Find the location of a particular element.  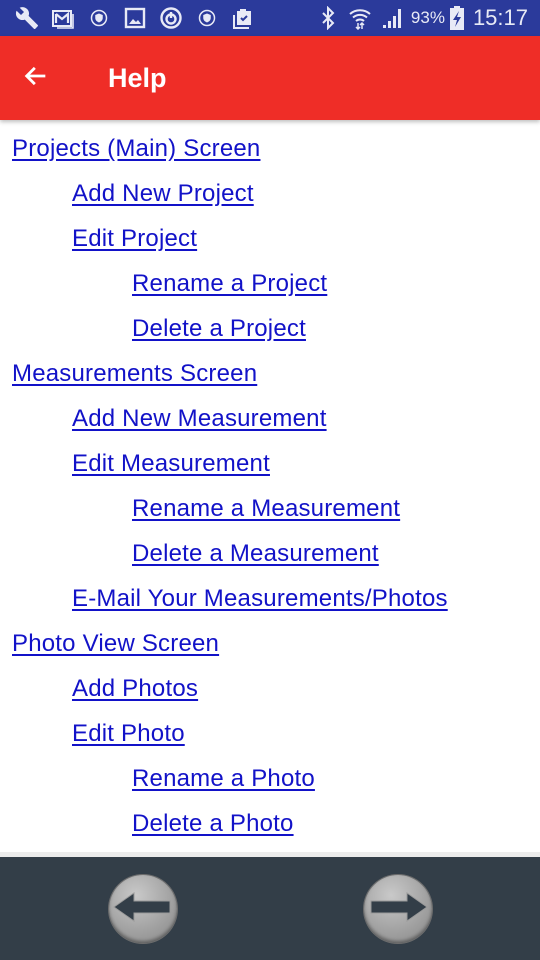

help-link-delete-a-project: Delete a Project is located at coordinates (219, 328).